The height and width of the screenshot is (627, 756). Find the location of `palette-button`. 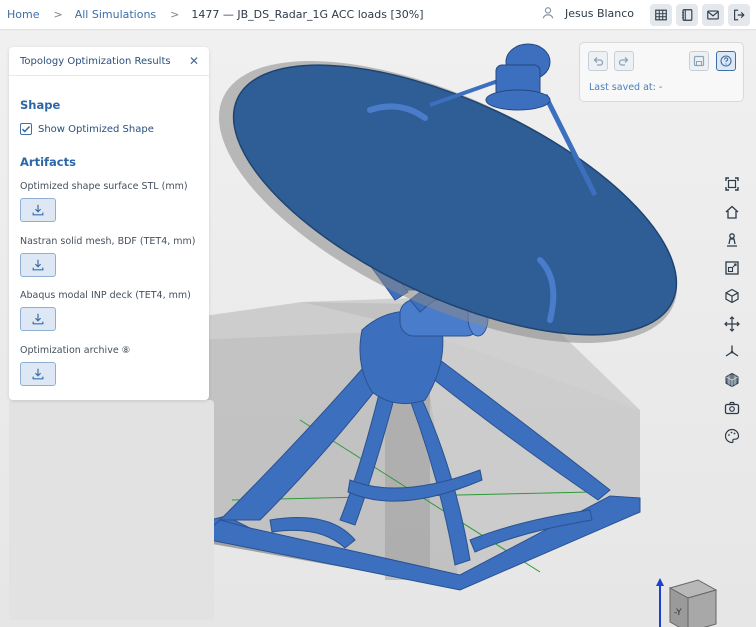

palette-button is located at coordinates (732, 436).